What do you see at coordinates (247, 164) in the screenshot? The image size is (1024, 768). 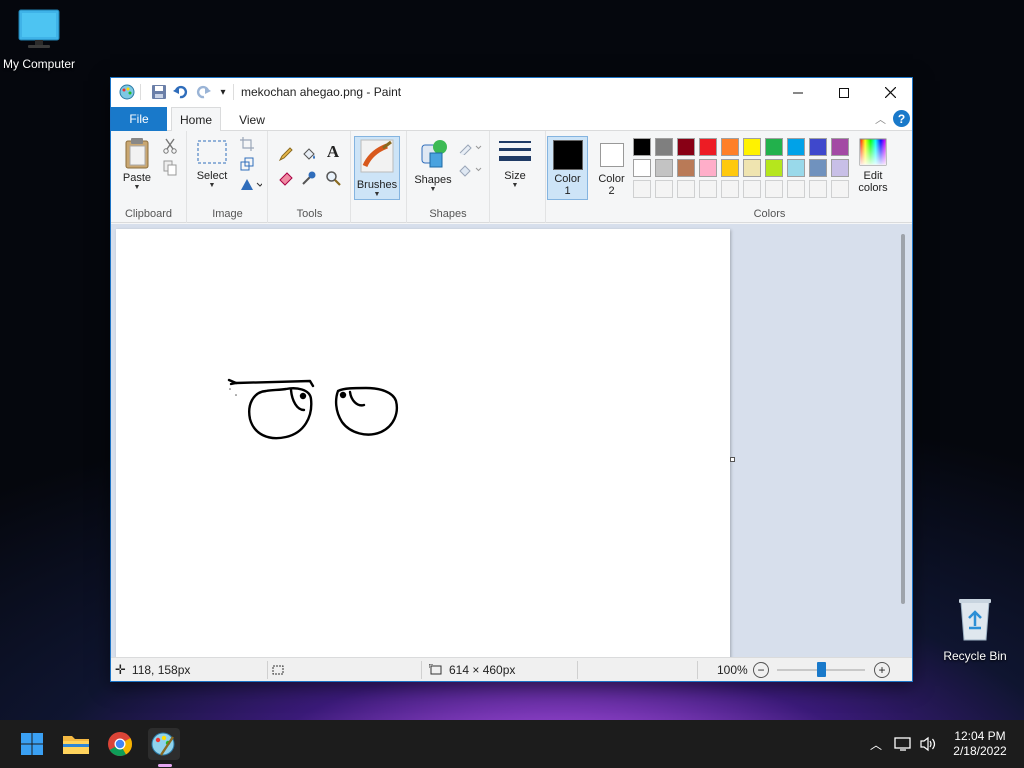 I see `resize-icon` at bounding box center [247, 164].